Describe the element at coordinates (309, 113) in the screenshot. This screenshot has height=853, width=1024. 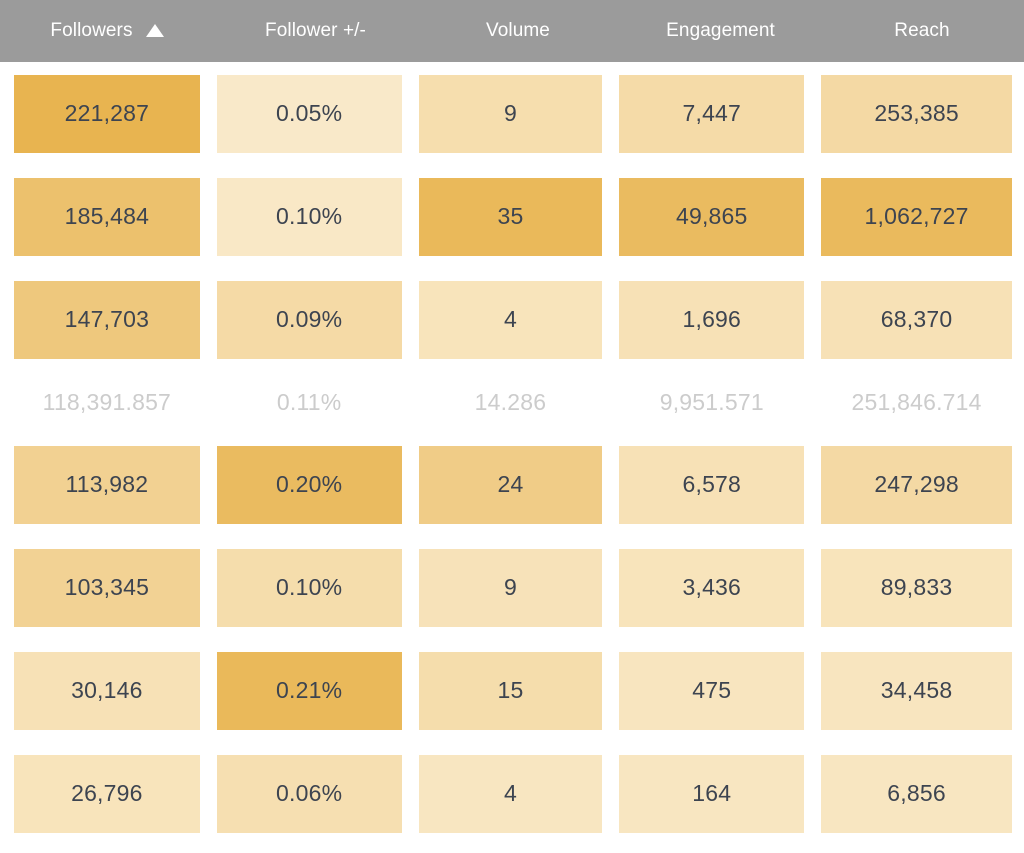
I see `heat-cell-value: 0.05%` at that location.